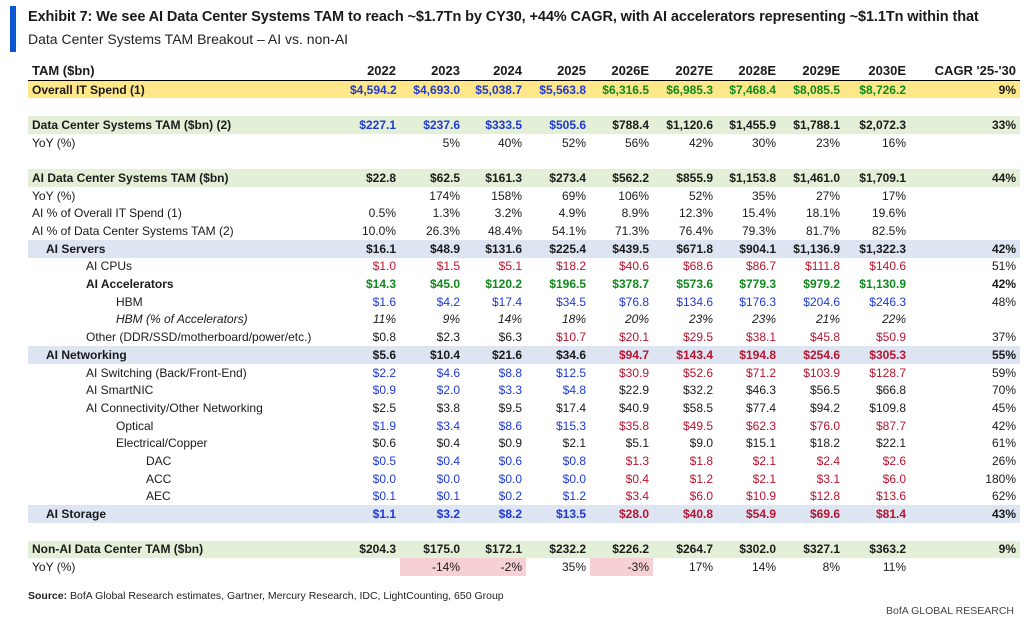  What do you see at coordinates (574, 460) in the screenshot?
I see `value-cell: $0.8` at bounding box center [574, 460].